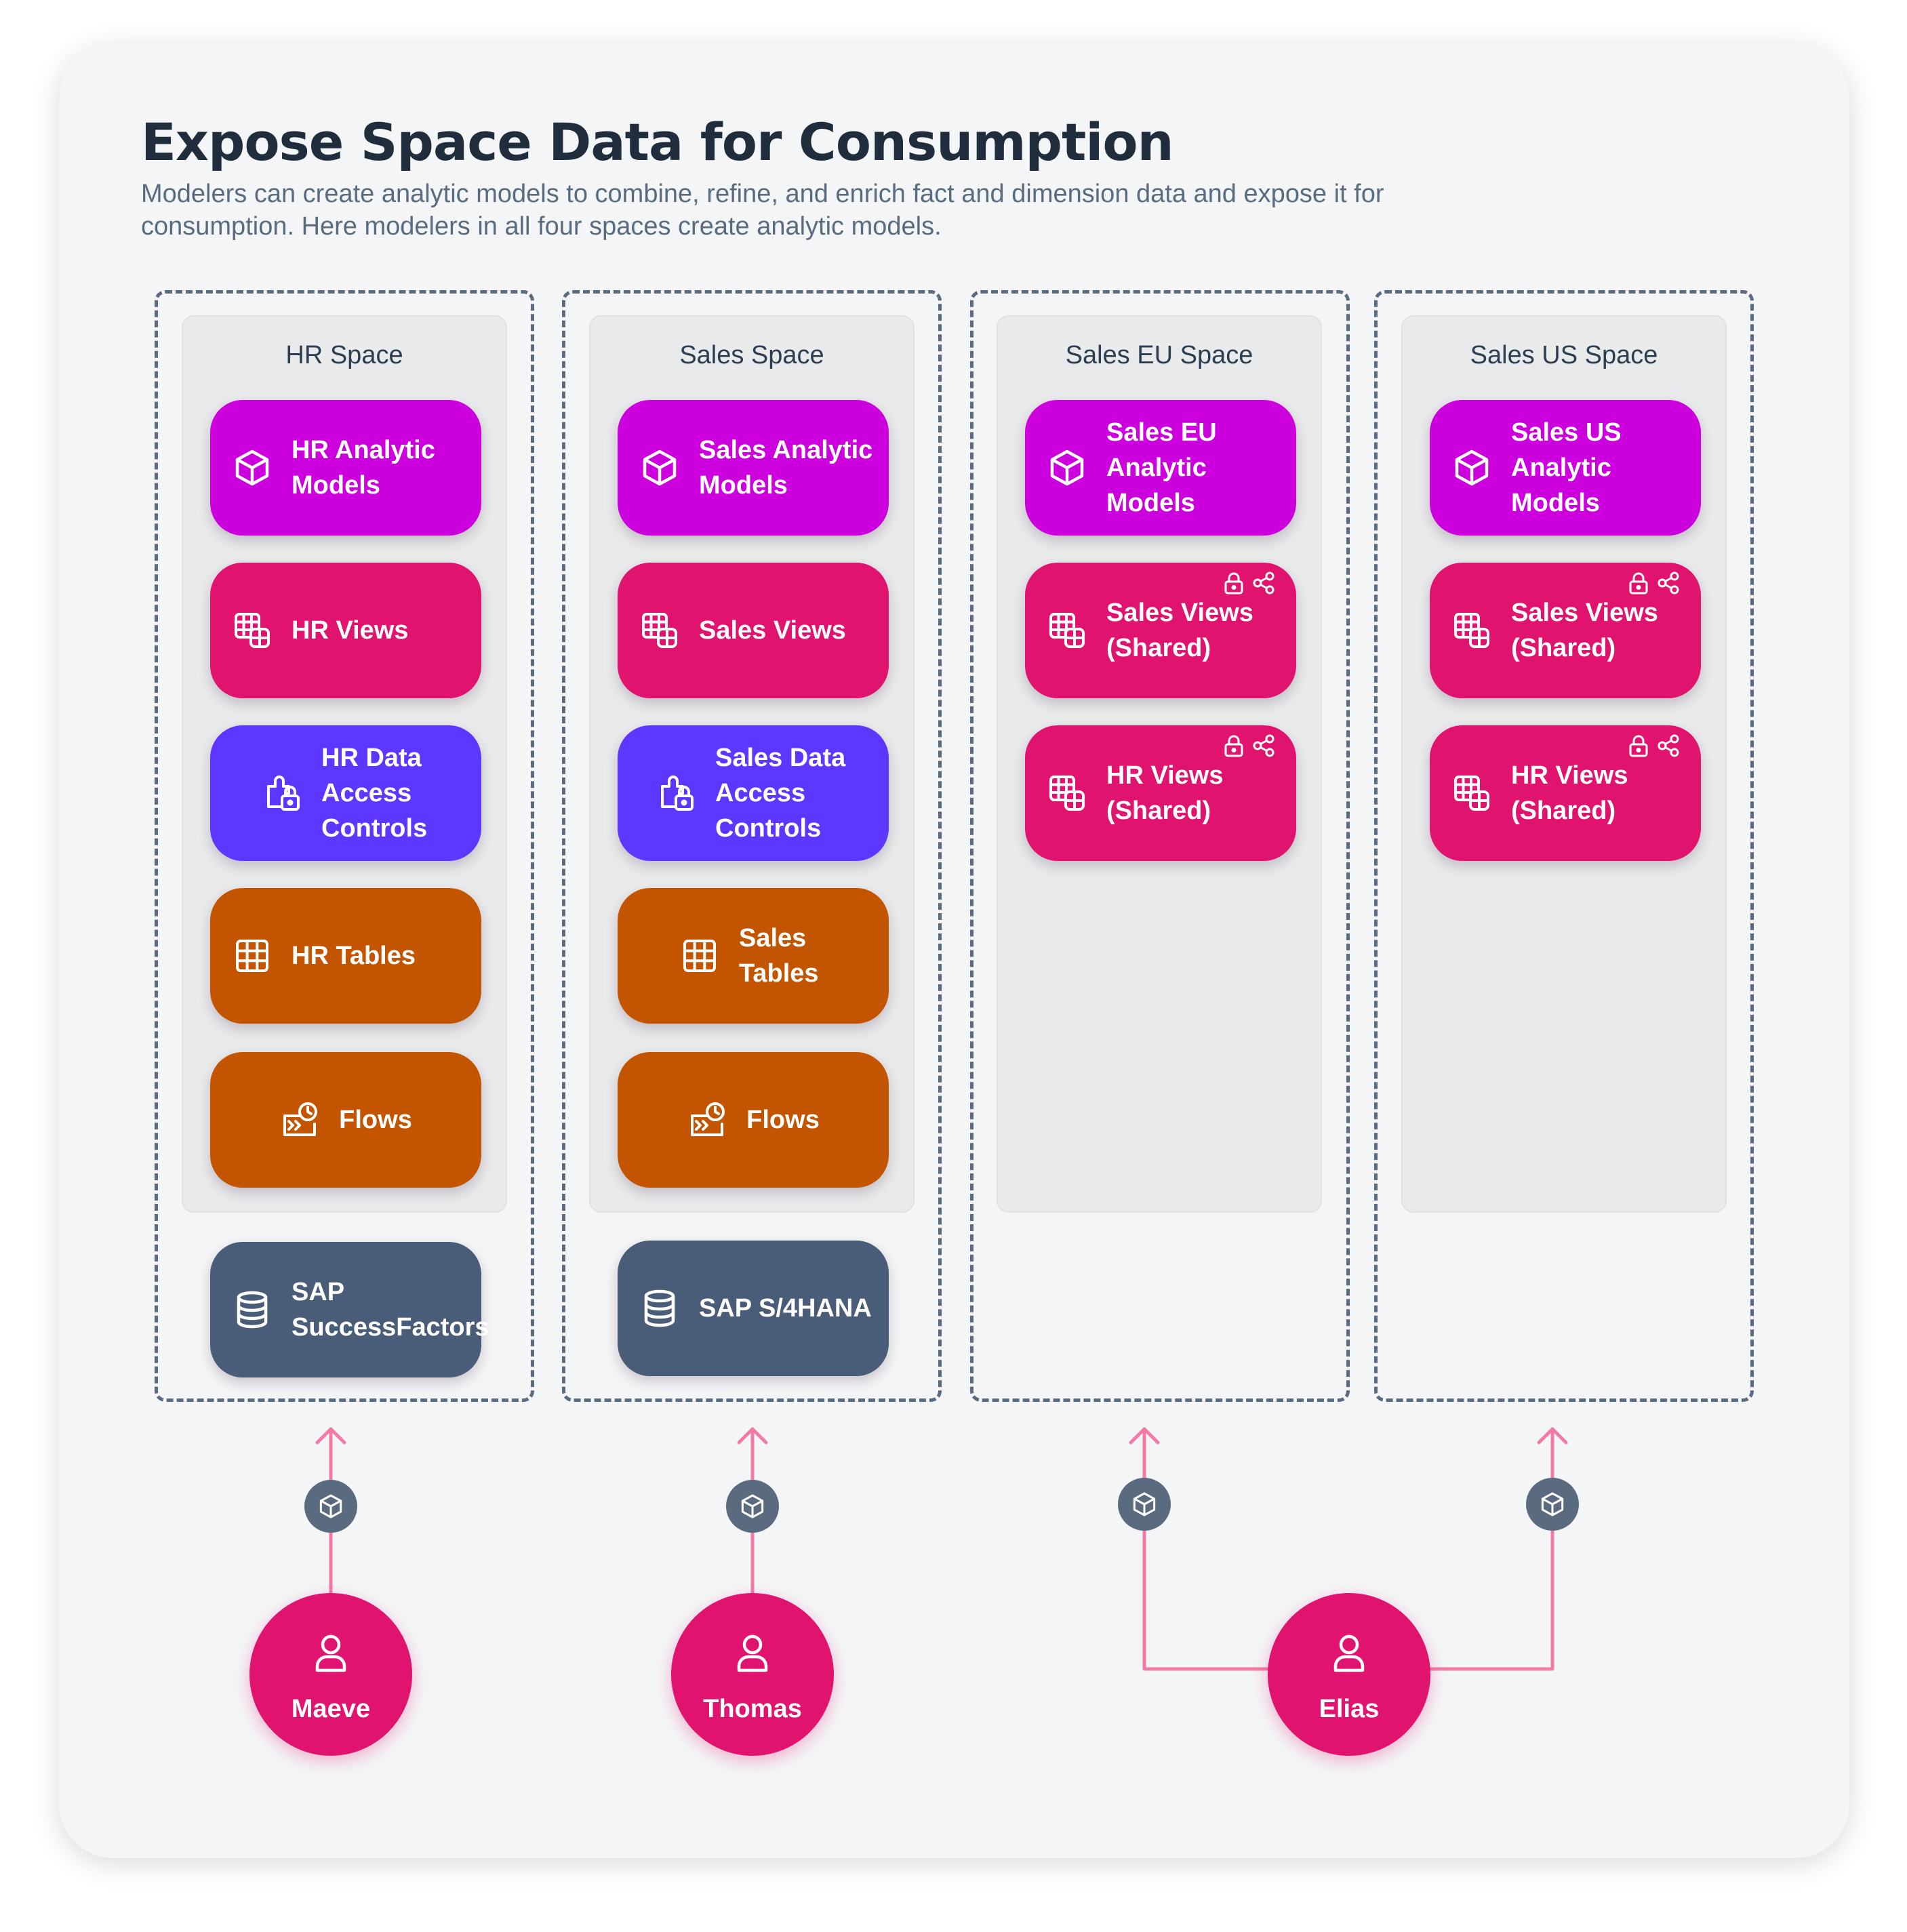  What do you see at coordinates (752, 1674) in the screenshot?
I see `user-thomas: Thomas` at bounding box center [752, 1674].